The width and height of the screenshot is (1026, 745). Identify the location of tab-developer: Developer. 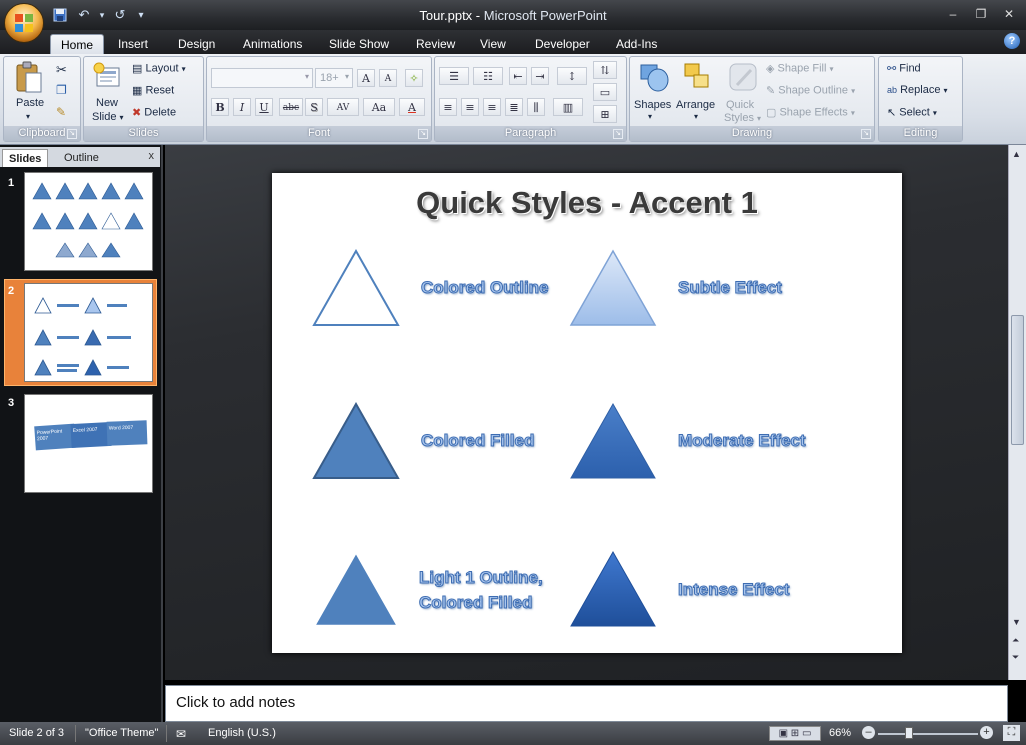
(562, 44).